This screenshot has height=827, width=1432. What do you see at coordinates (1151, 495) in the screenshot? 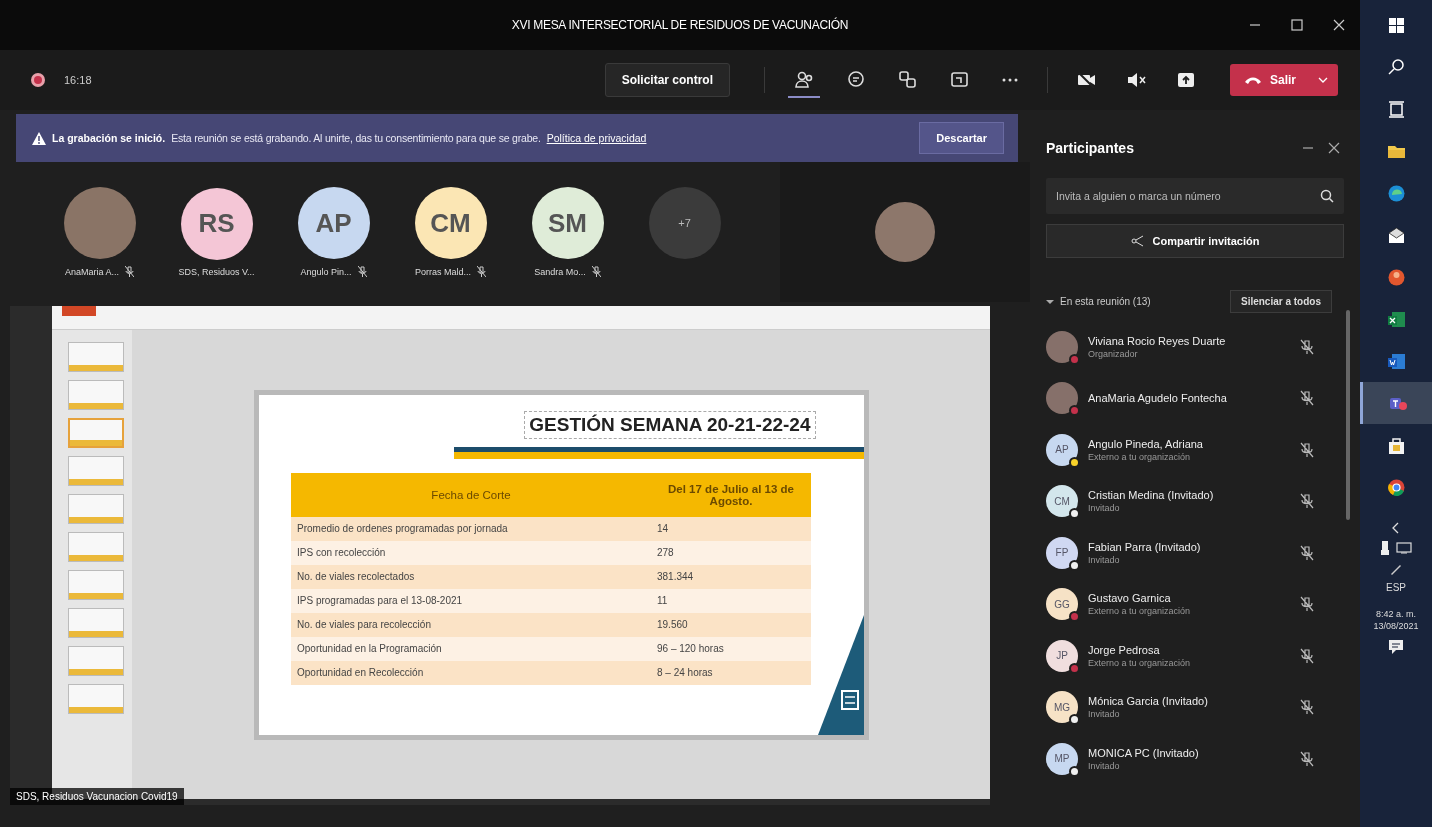
I see `participant-name: Cristian Medina (Invitado)` at bounding box center [1151, 495].